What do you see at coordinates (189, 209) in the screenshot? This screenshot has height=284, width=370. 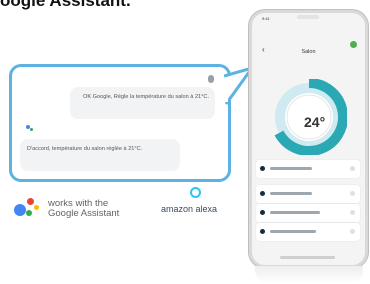 I see `amazon-alexa-label: amazon alexa` at bounding box center [189, 209].